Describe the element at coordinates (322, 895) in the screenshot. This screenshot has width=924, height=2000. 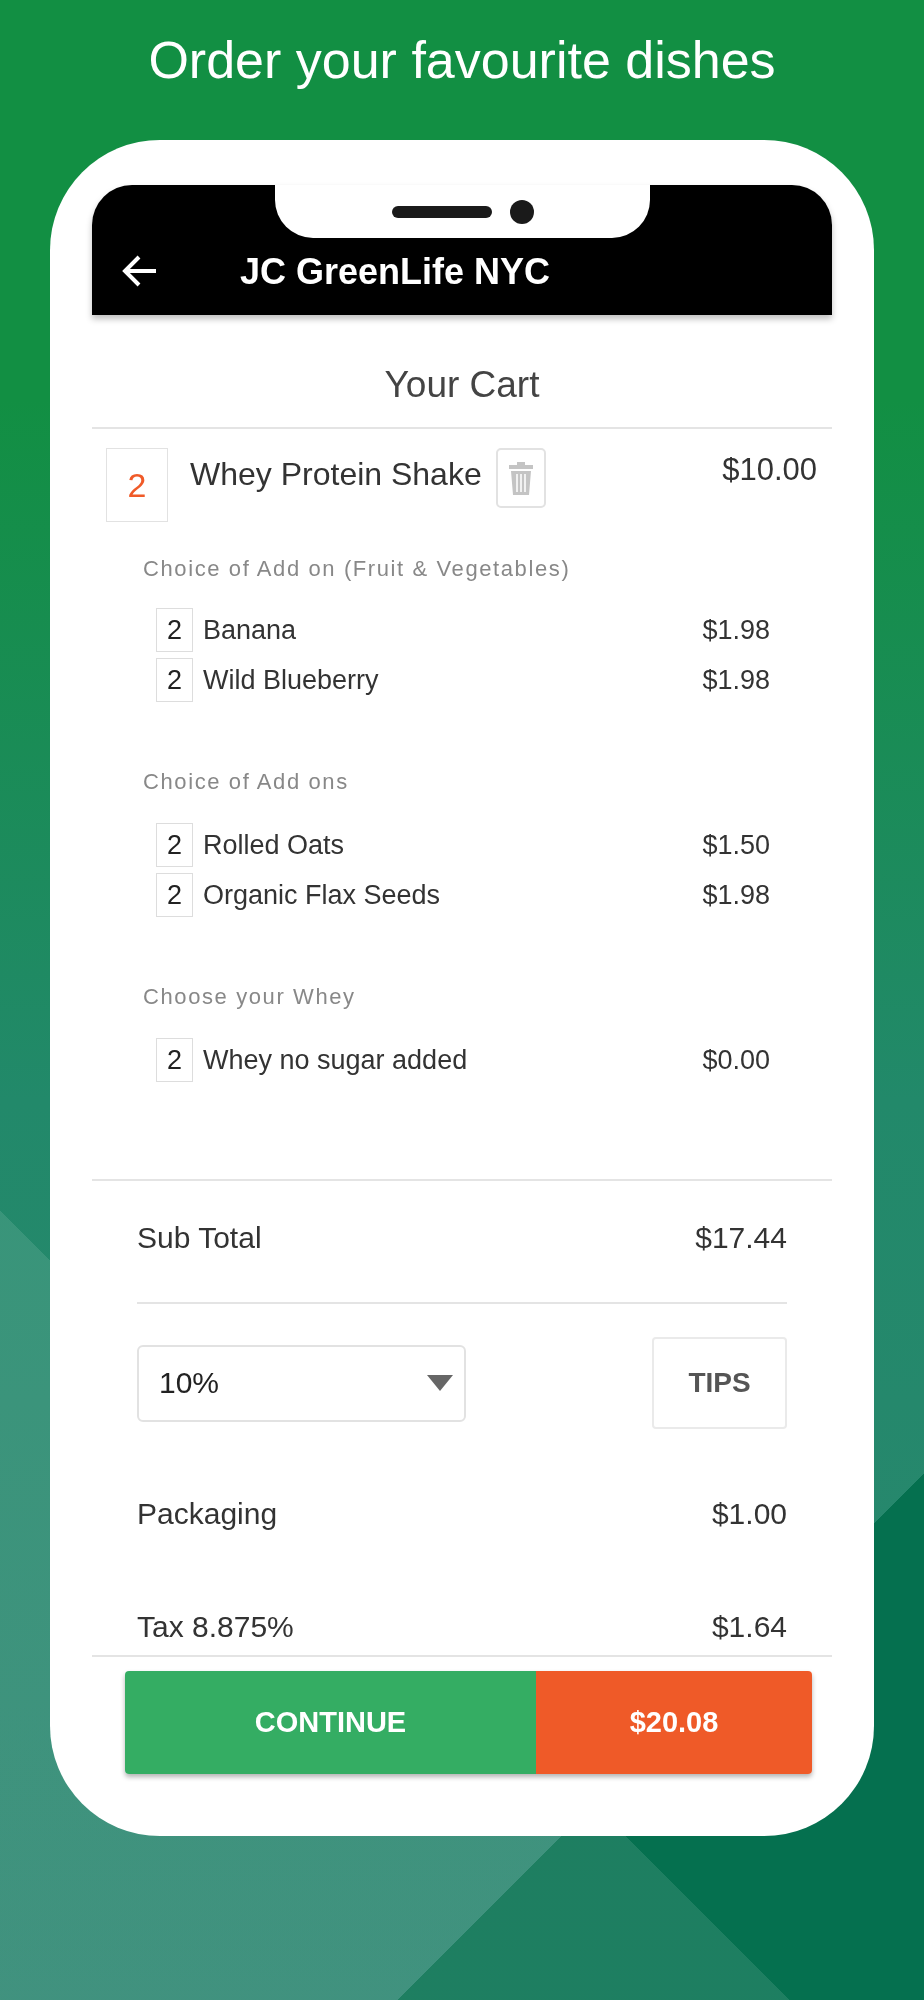
I see `option-name: Organic Flax Seeds` at that location.